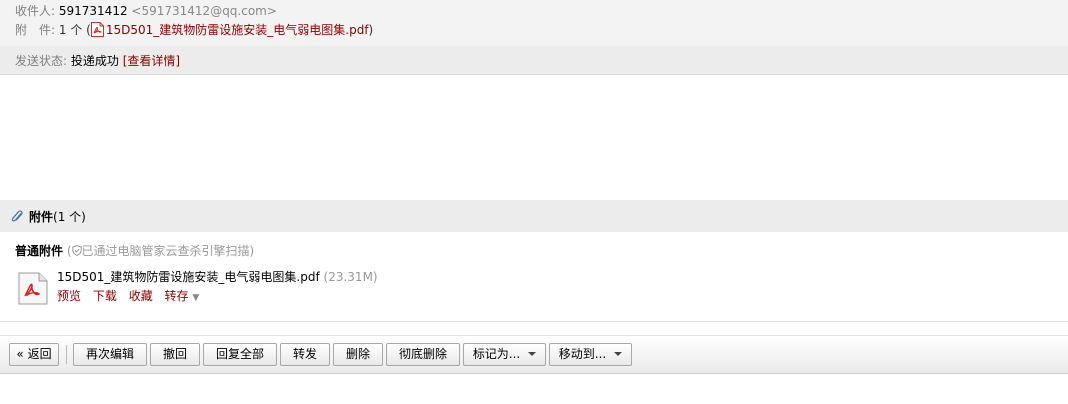 This screenshot has width=1068, height=404. Describe the element at coordinates (204, 11) in the screenshot. I see `recipient-email: <591731412@qq.com>` at that location.